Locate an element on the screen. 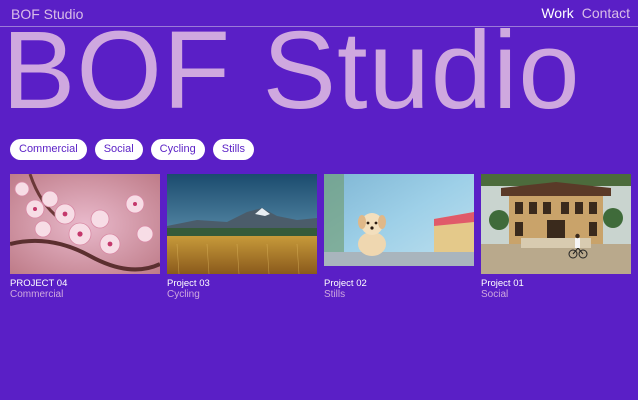 This screenshot has width=638, height=400. project-category: Commercial is located at coordinates (37, 294).